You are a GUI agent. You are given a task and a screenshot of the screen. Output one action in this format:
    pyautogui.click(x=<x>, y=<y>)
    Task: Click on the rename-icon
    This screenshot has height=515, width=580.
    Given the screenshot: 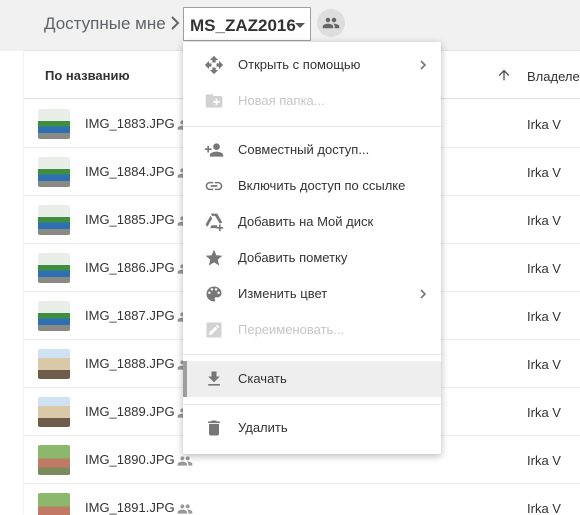 What is the action you would take?
    pyautogui.click(x=214, y=330)
    